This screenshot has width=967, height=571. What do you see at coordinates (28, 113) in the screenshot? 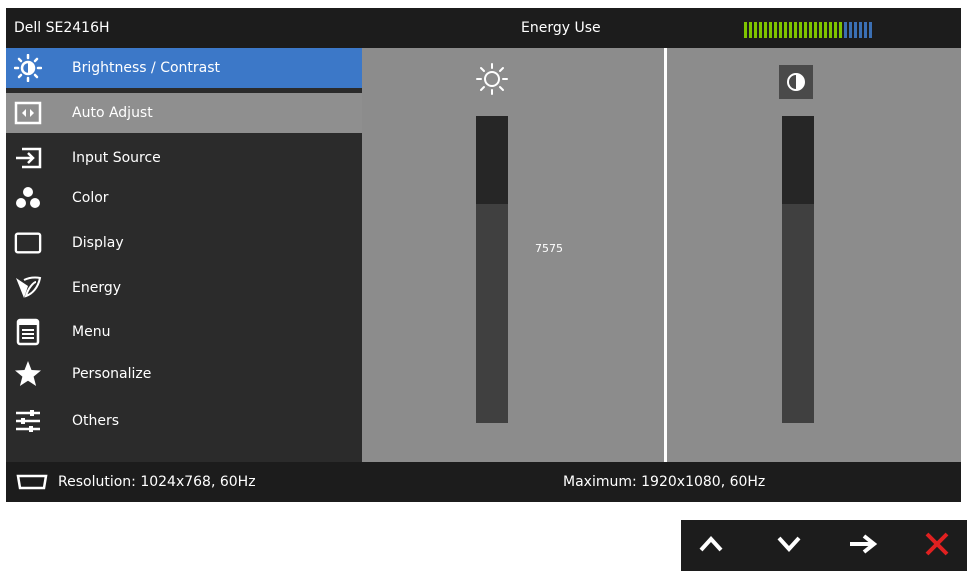
I see `auto-adjust-icon` at bounding box center [28, 113].